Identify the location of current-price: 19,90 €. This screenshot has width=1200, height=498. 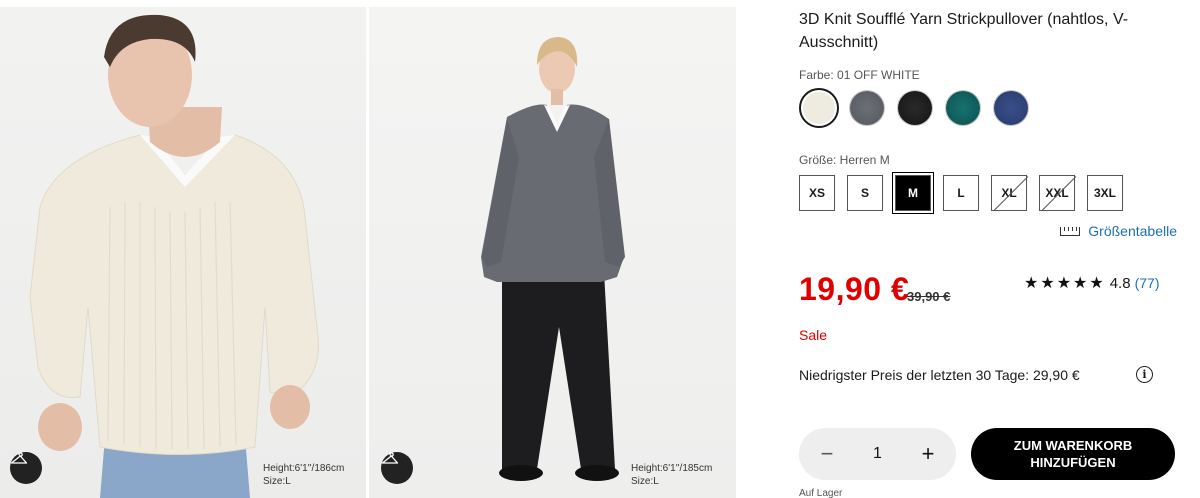
(854, 289).